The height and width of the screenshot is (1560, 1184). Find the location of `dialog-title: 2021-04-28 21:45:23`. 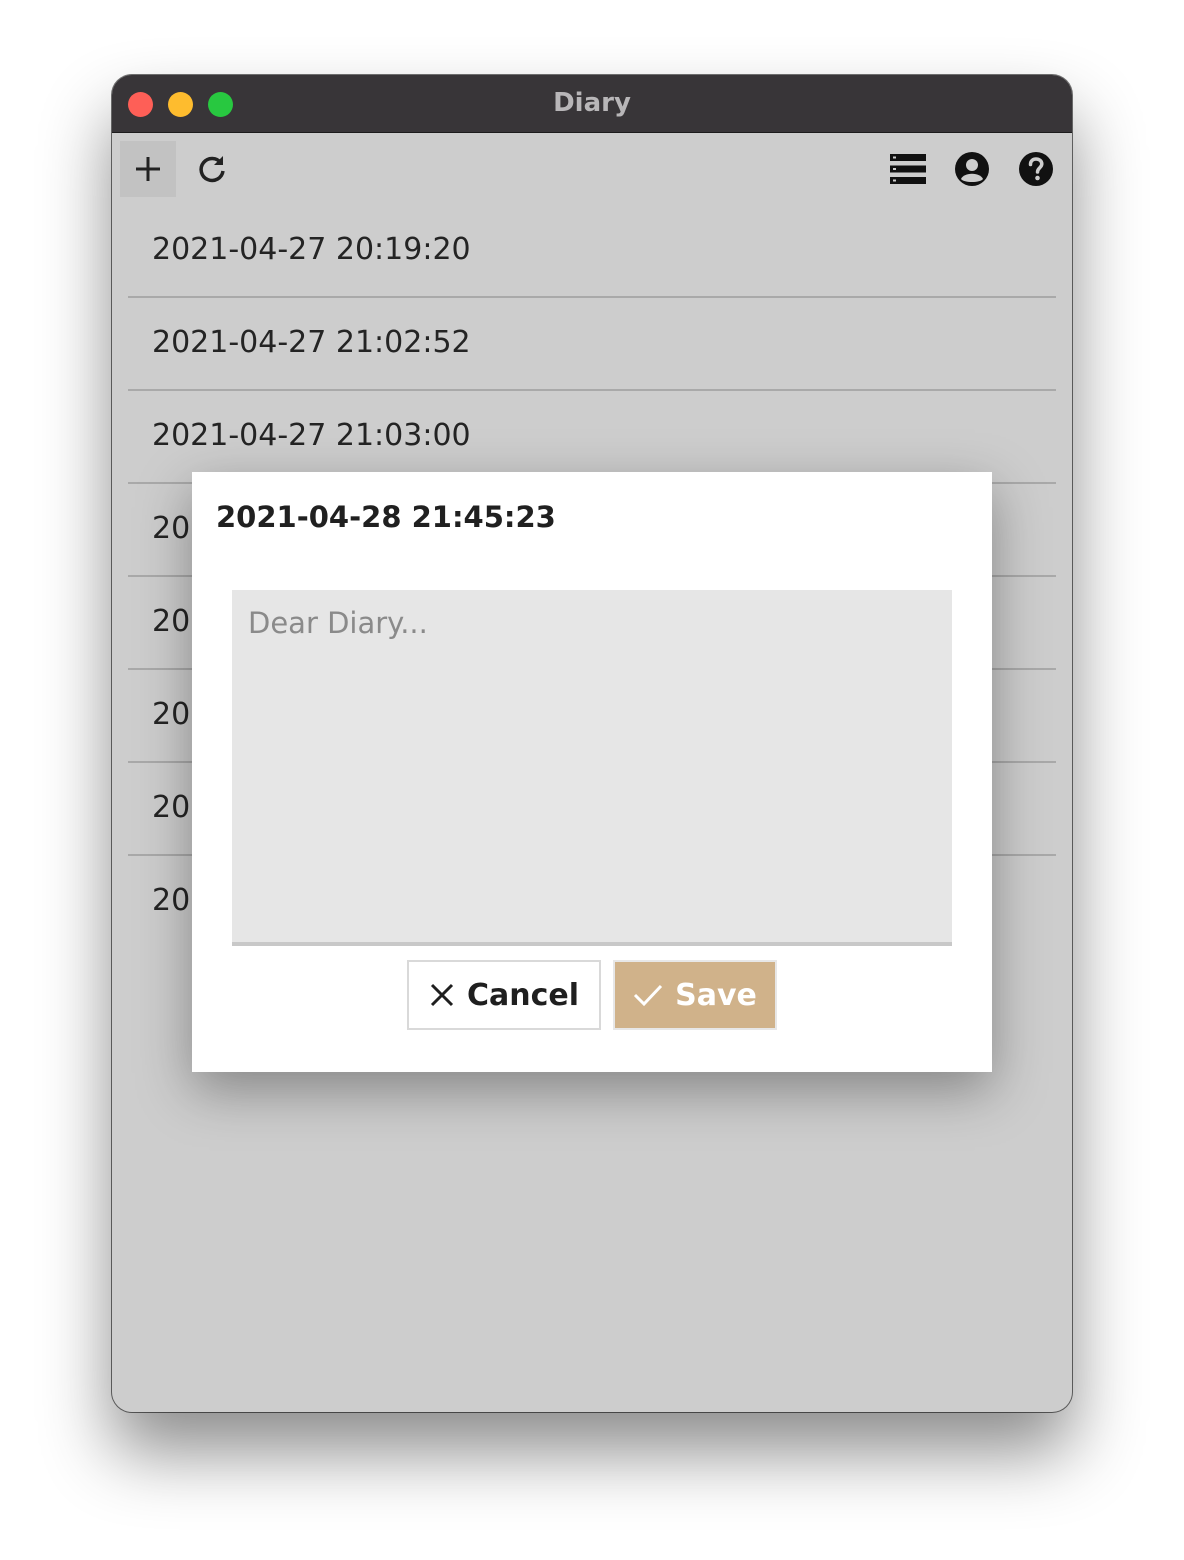

dialog-title: 2021-04-28 21:45:23 is located at coordinates (386, 517).